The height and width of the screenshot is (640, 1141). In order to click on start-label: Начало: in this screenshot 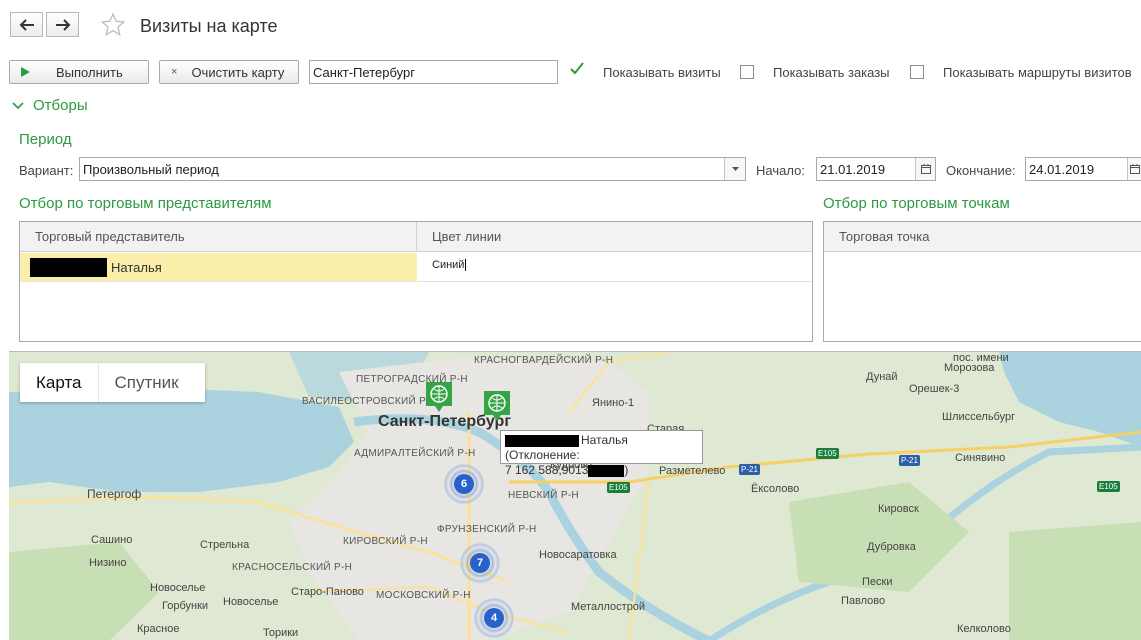, I will do `click(780, 170)`.